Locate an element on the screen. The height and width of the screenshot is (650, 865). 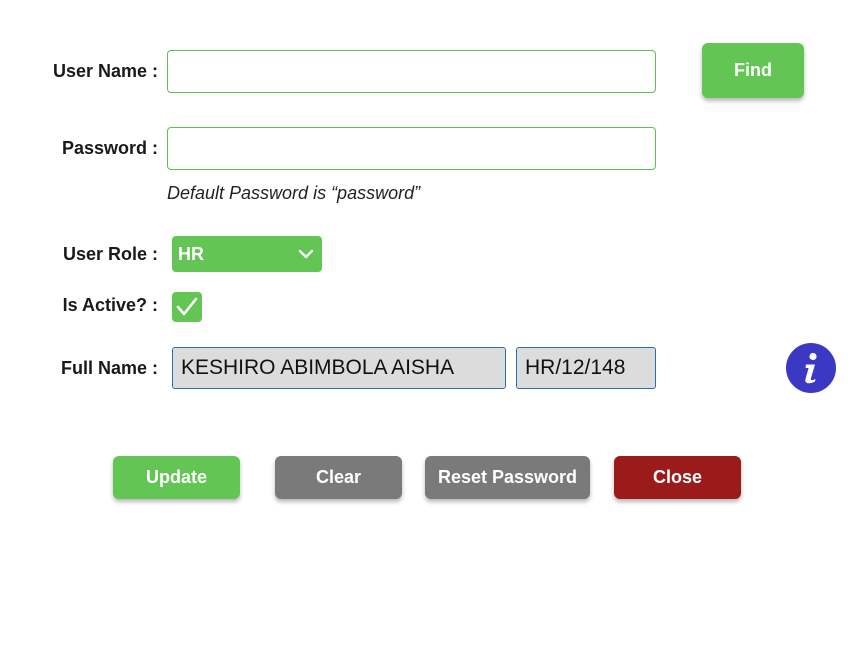
password-input is located at coordinates (411, 148).